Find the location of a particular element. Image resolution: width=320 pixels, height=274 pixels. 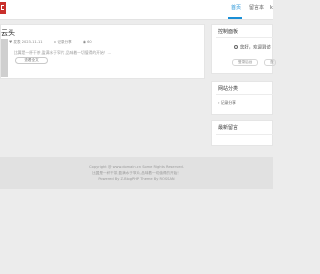

admin-login-button: 登录后台 is located at coordinates (245, 62).